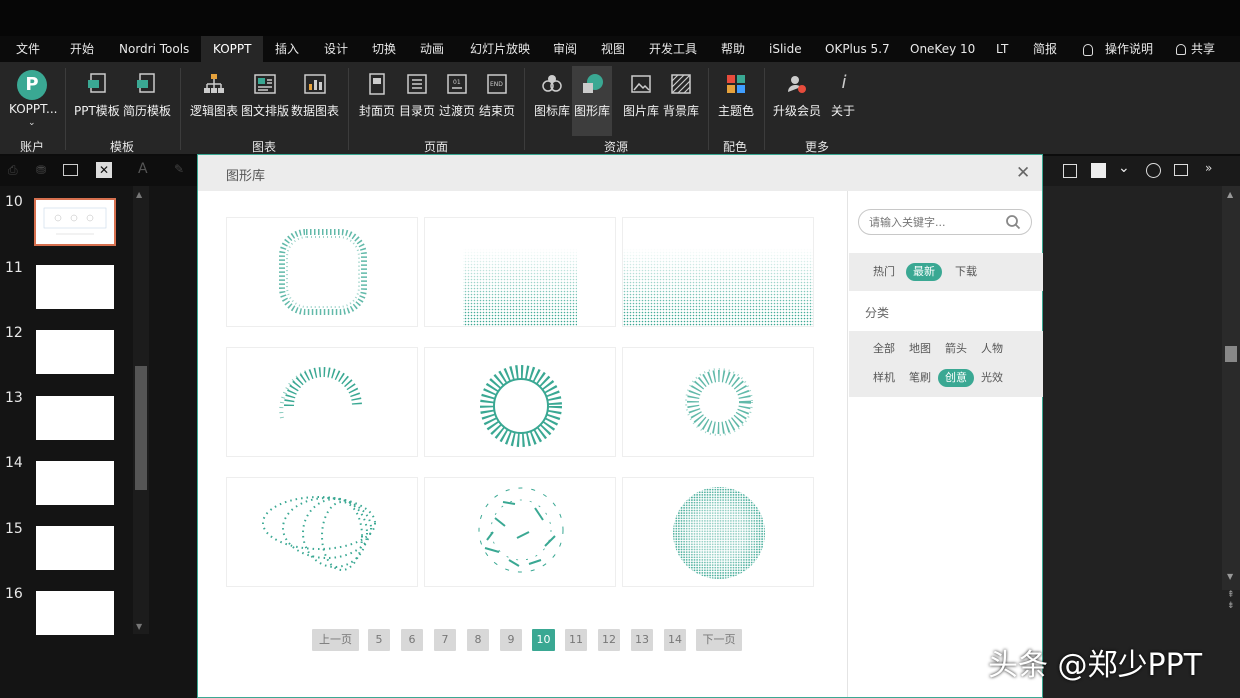 This screenshot has width=1240, height=698. I want to click on page-button: 12, so click(609, 640).